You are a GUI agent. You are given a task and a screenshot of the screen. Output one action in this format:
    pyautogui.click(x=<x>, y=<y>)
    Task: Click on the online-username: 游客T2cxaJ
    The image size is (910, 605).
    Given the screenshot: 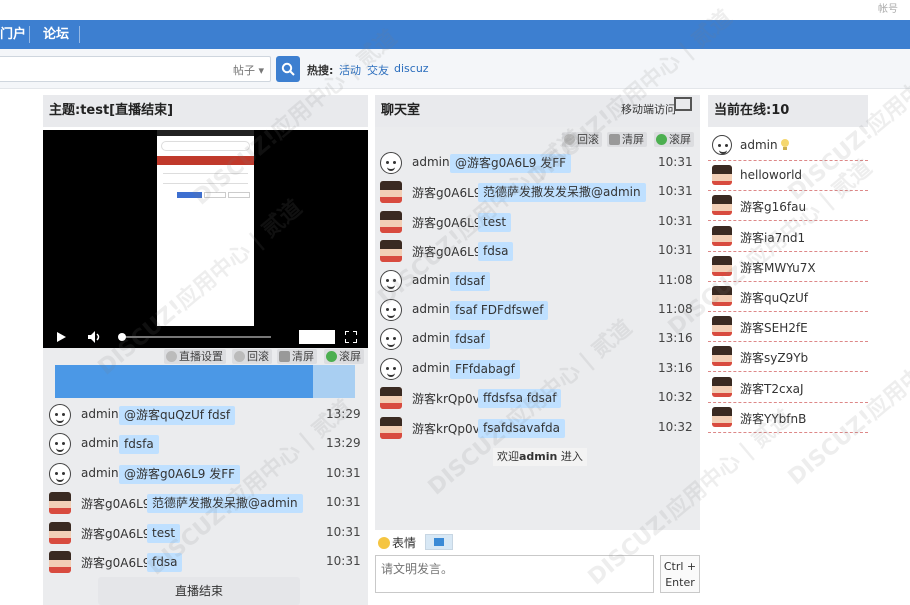 What is the action you would take?
    pyautogui.click(x=772, y=388)
    